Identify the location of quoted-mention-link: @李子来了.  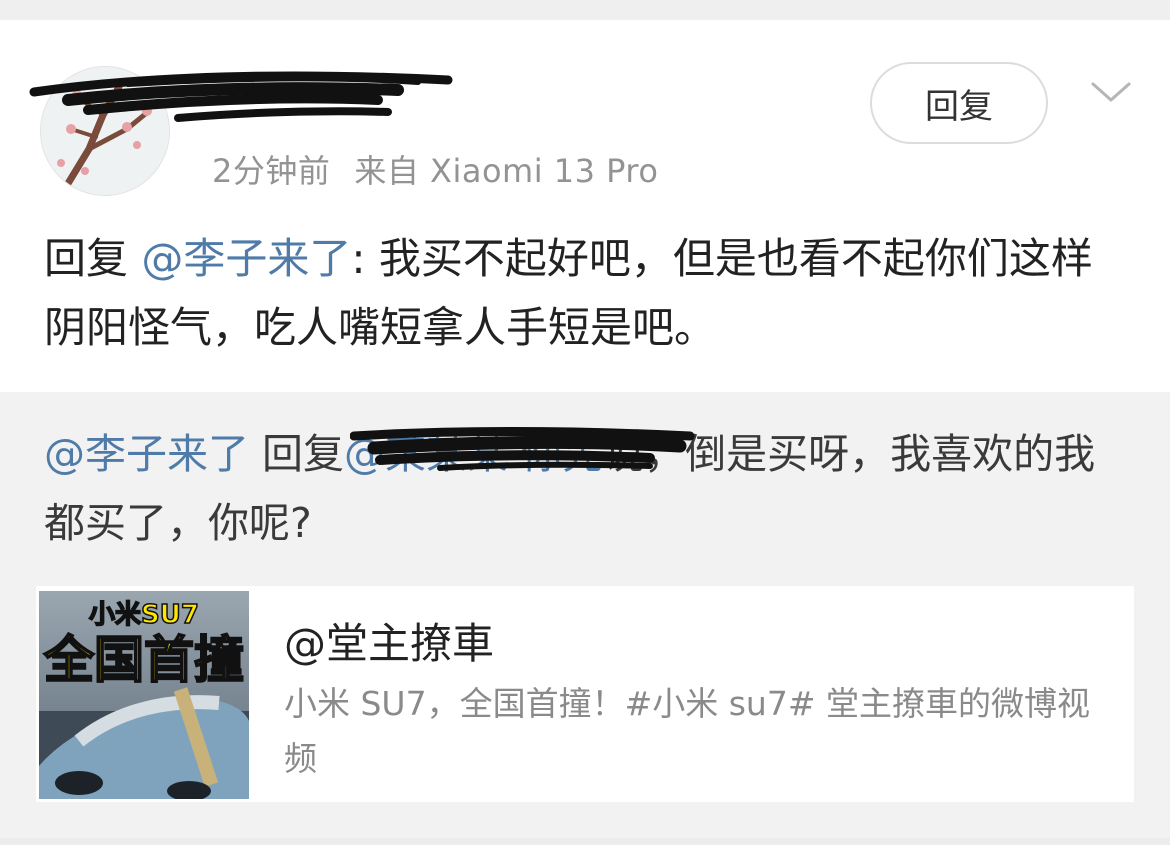
(146, 454).